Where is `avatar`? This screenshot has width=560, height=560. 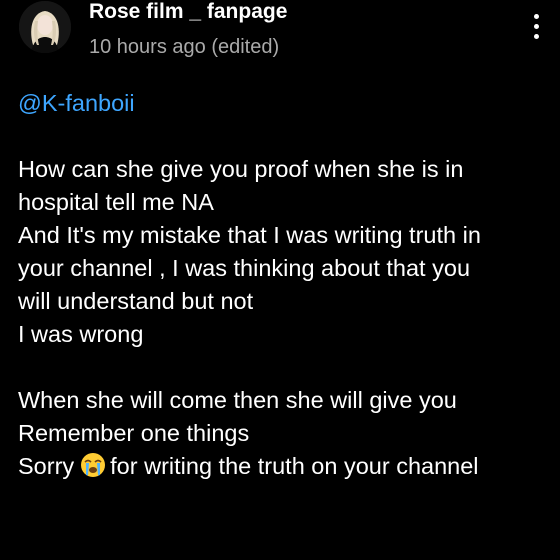
avatar is located at coordinates (45, 27).